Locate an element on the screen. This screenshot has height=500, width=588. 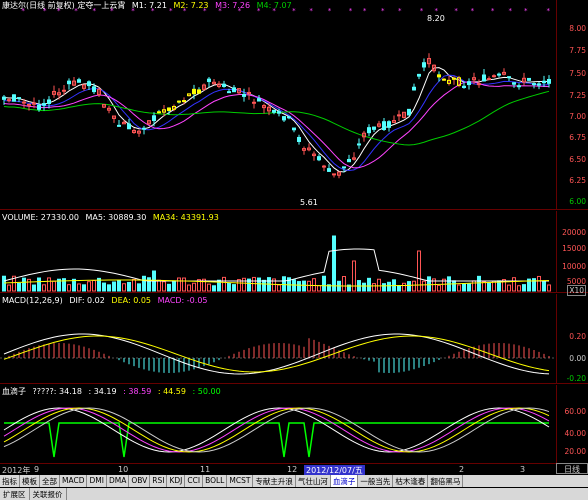
price-tick: 7.00 is located at coordinates (577, 116).